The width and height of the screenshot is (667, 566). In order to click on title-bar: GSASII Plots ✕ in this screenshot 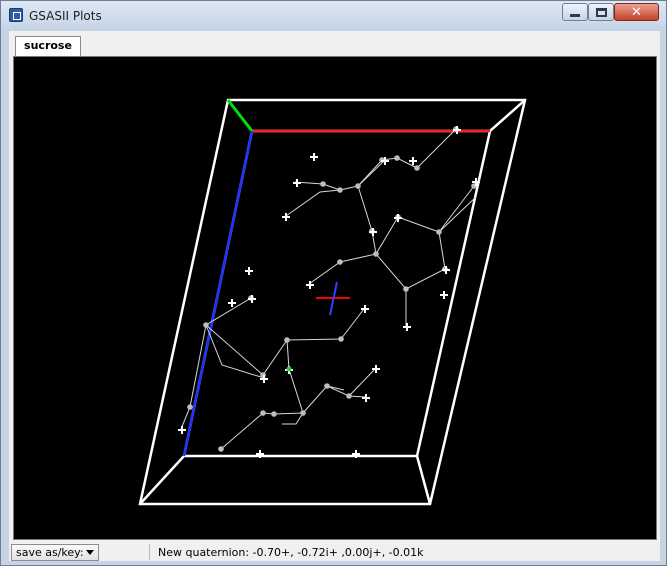, I will do `click(333, 16)`.